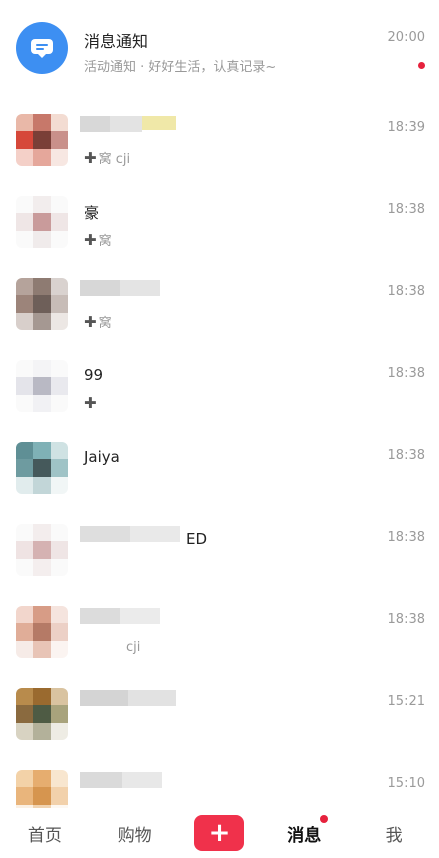 The height and width of the screenshot is (858, 439). What do you see at coordinates (406, 701) in the screenshot?
I see `timestamp: 15:21` at bounding box center [406, 701].